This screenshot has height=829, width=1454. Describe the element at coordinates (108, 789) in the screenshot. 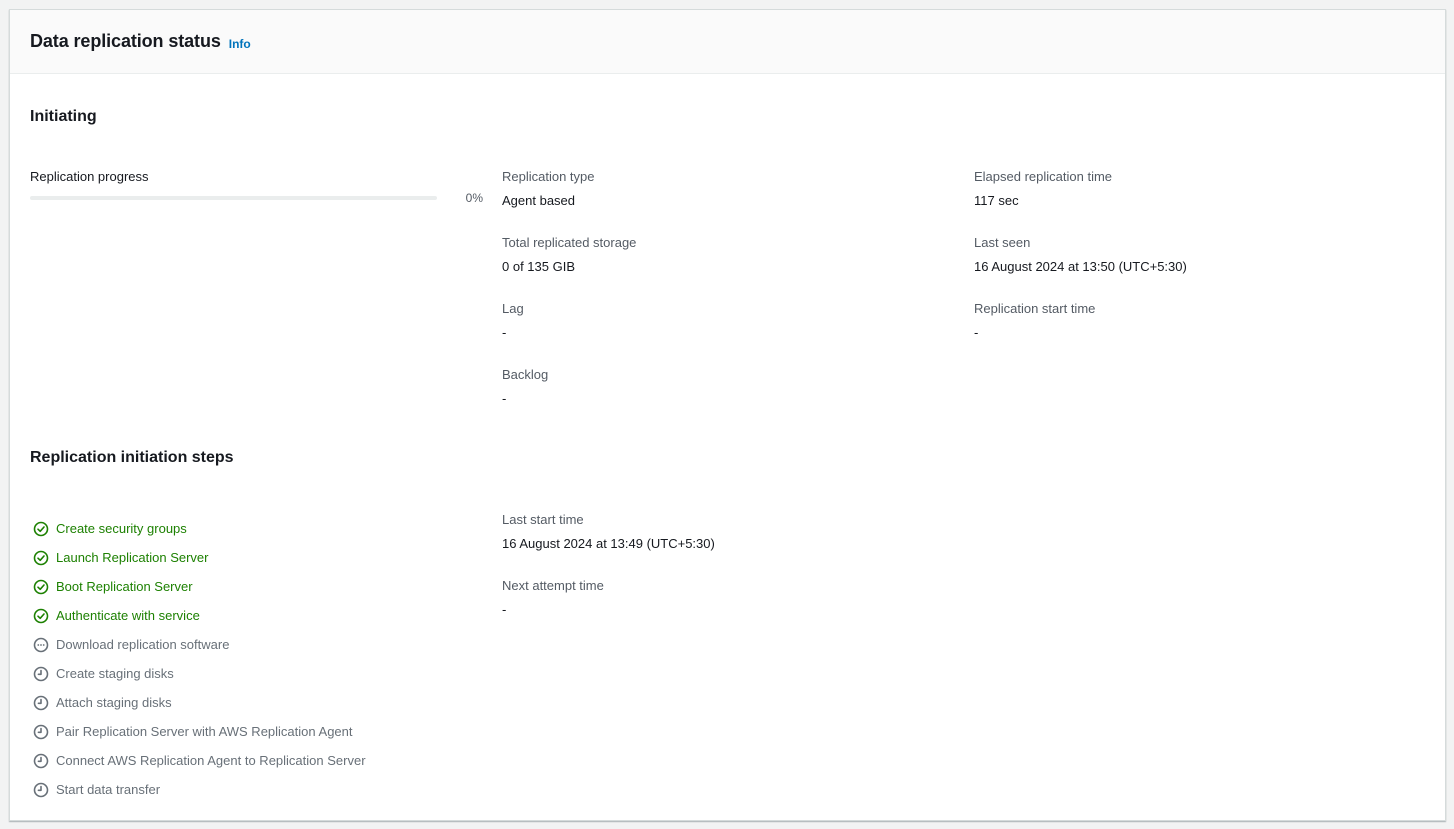

I see `replication-step-label: Start data transfer` at that location.